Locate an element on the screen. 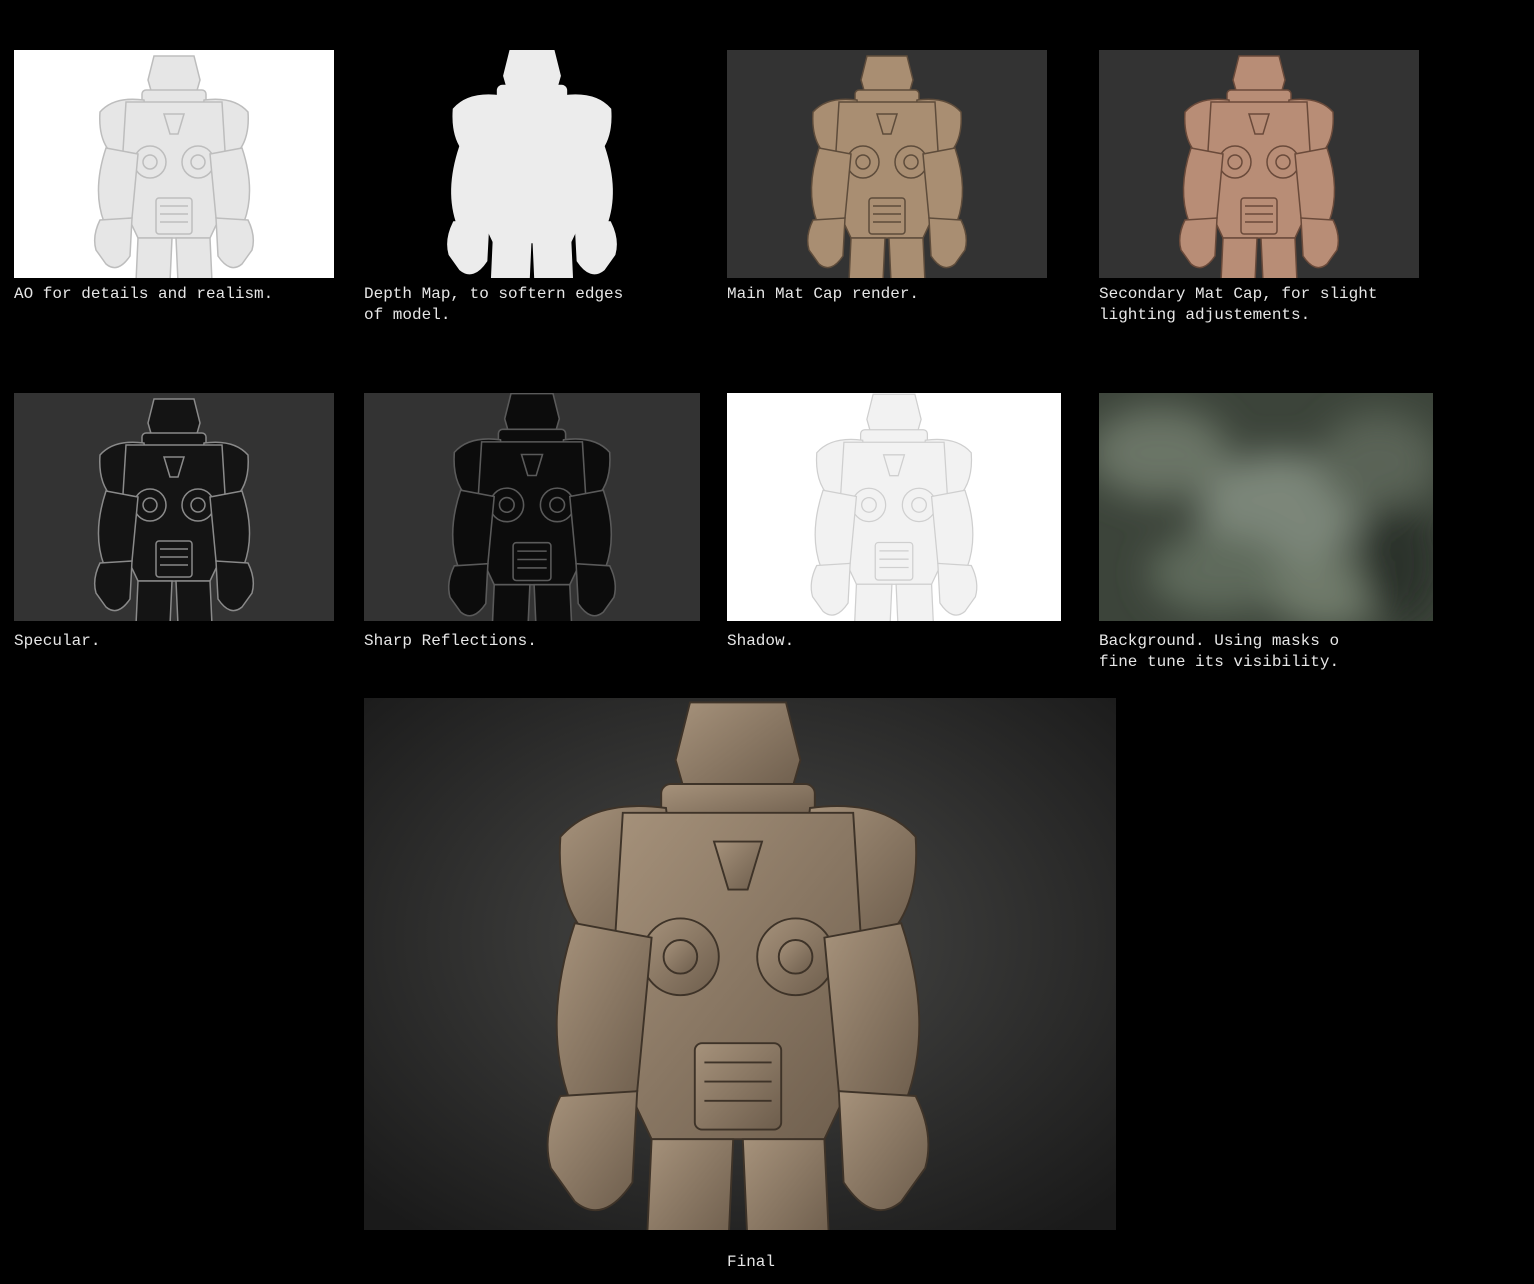 This screenshot has height=1284, width=1534. specular-caption: Specular. is located at coordinates (57, 641).